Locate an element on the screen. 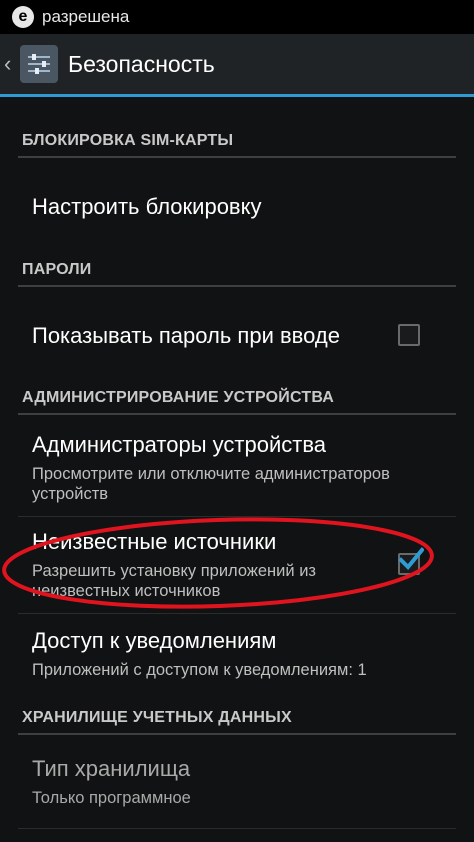 The width and height of the screenshot is (474, 842). status-bar: e разрешена is located at coordinates (237, 17).